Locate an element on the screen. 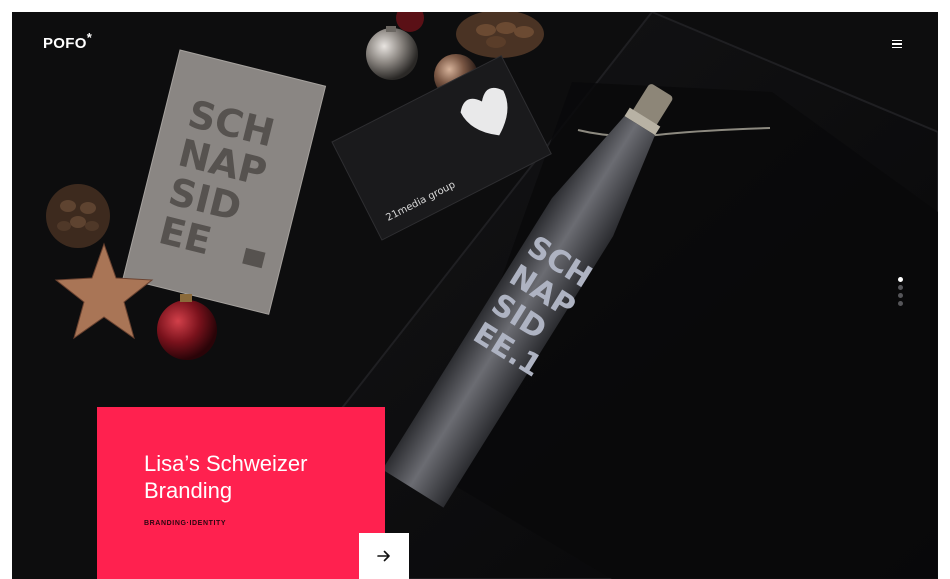 The width and height of the screenshot is (950, 579). category-branding: Branding is located at coordinates (165, 523).